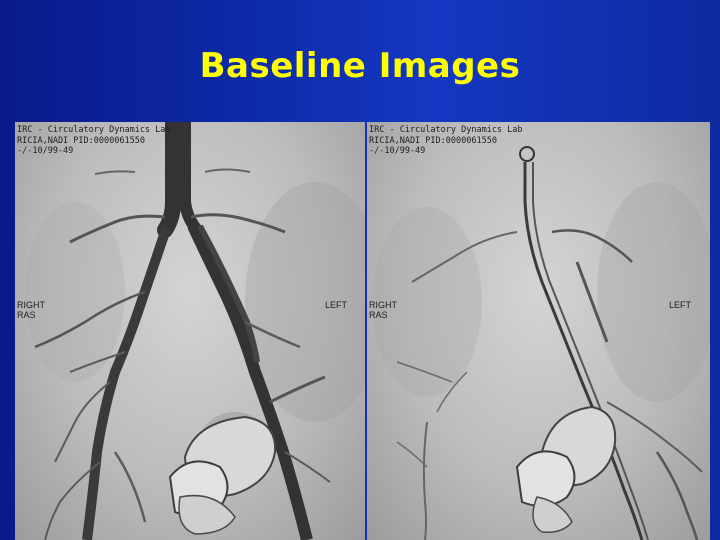  Describe the element at coordinates (360, 66) in the screenshot. I see `slide-title: Baseline Images` at that location.